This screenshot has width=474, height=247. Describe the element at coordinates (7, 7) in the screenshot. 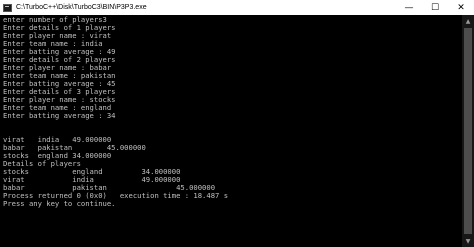

I see `console-app-icon` at that location.